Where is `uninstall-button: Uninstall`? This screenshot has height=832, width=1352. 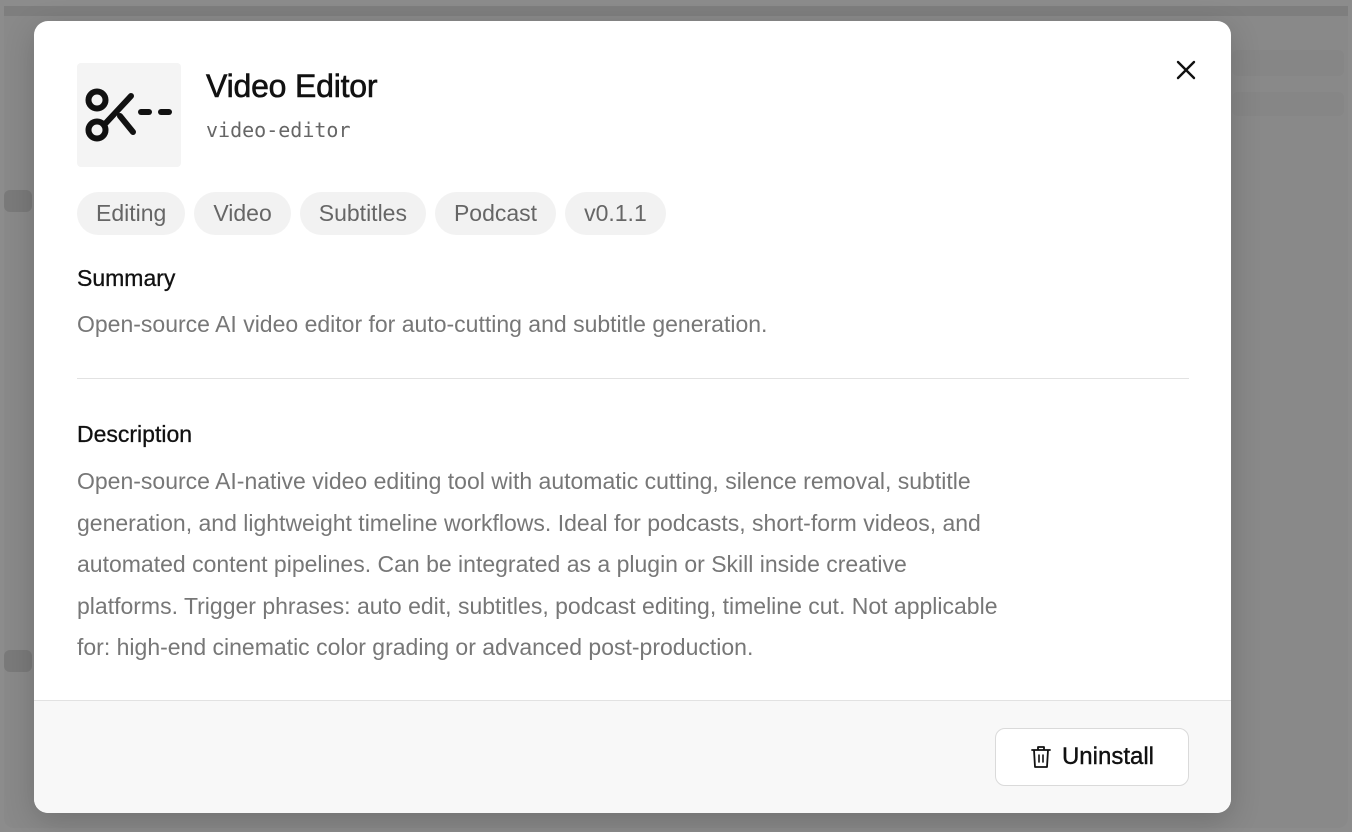 uninstall-button: Uninstall is located at coordinates (1092, 757).